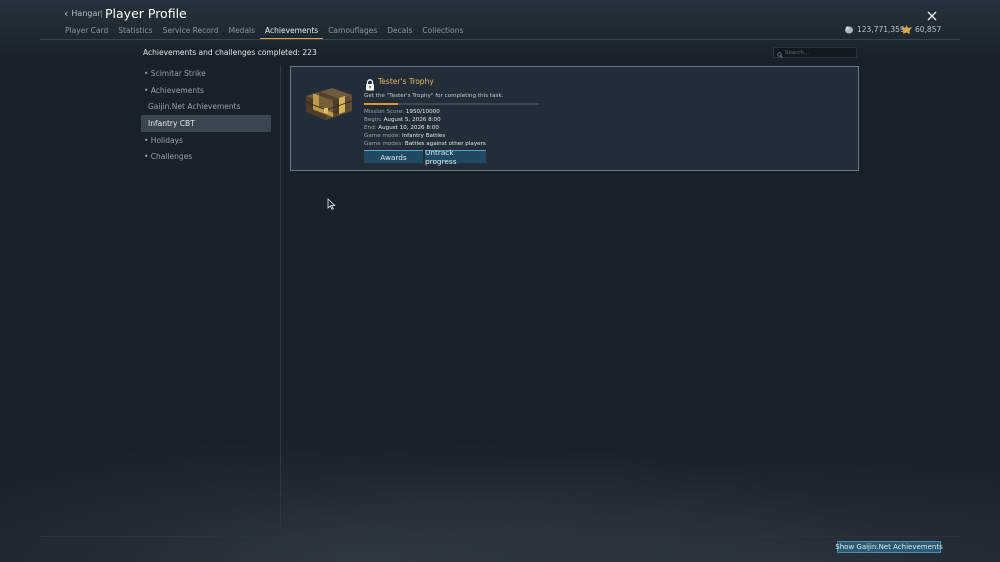 Image resolution: width=1000 pixels, height=562 pixels. What do you see at coordinates (928, 29) in the screenshot?
I see `golden-eagles-value: 60,857` at bounding box center [928, 29].